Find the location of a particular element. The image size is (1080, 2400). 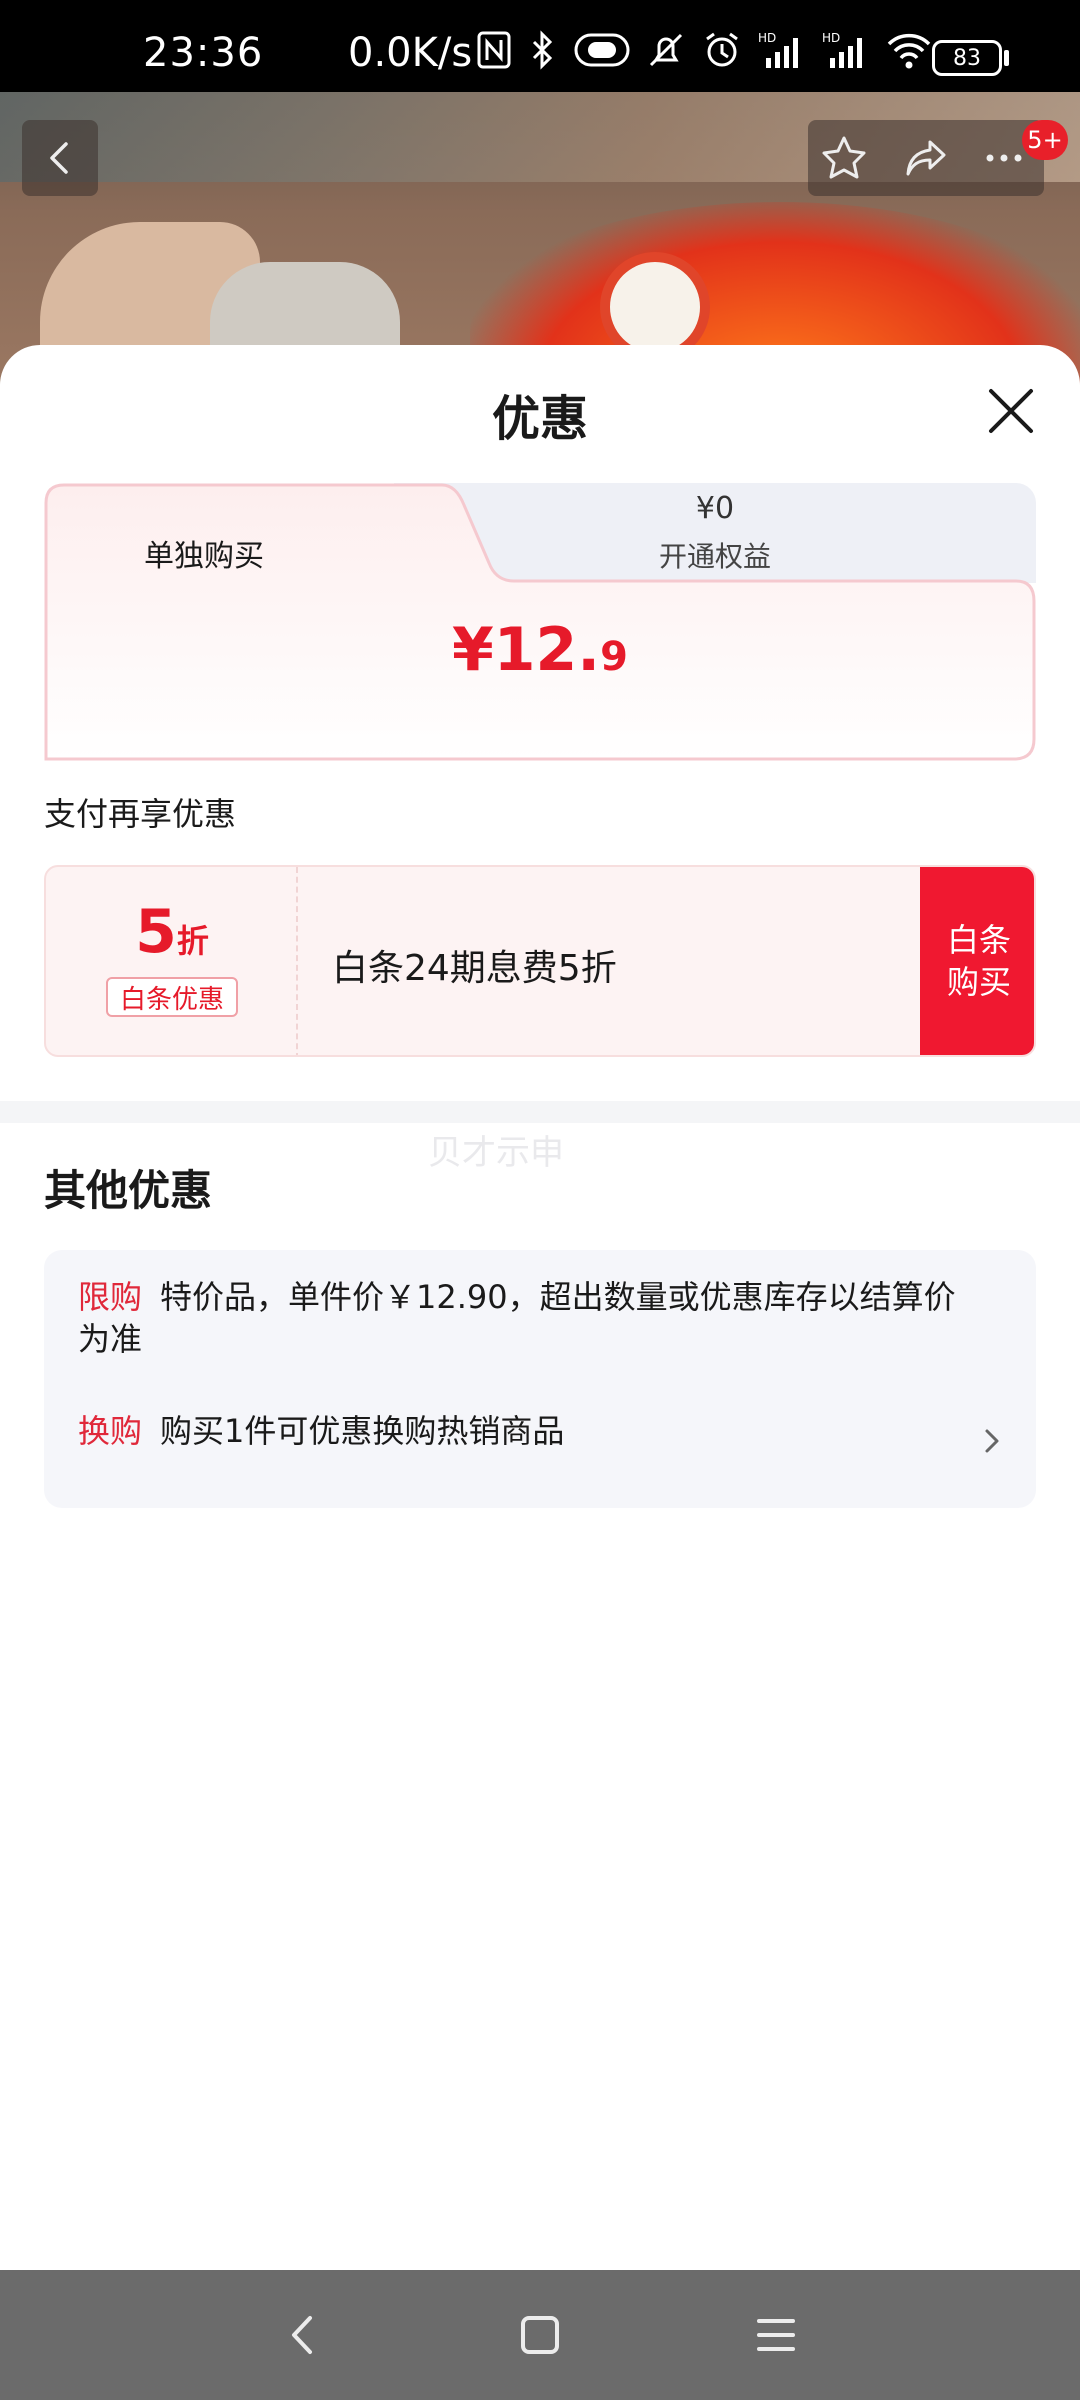

discount-number: 5 is located at coordinates (156, 932).